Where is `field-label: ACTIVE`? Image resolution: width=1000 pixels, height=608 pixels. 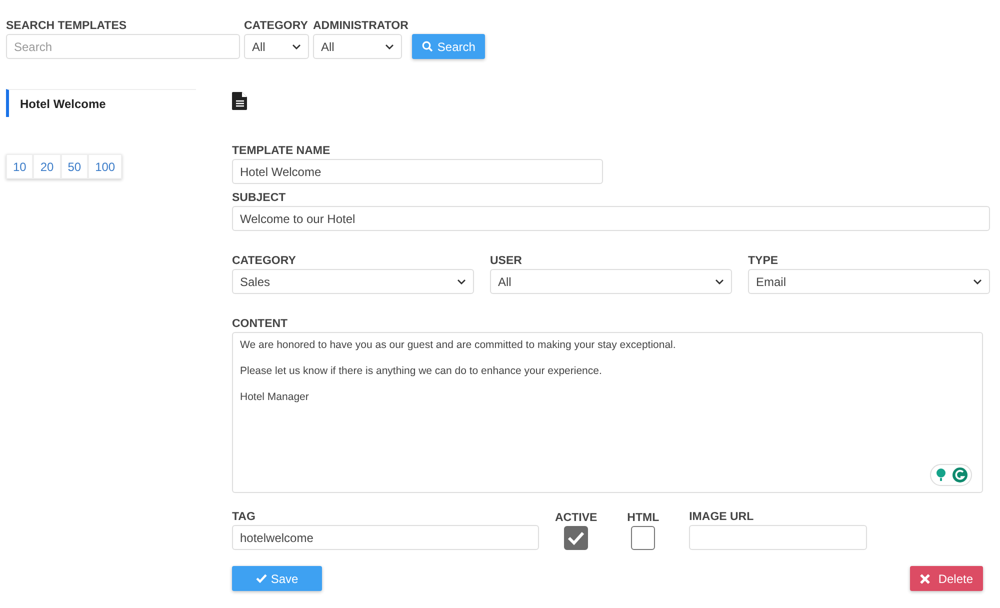
field-label: ACTIVE is located at coordinates (576, 518).